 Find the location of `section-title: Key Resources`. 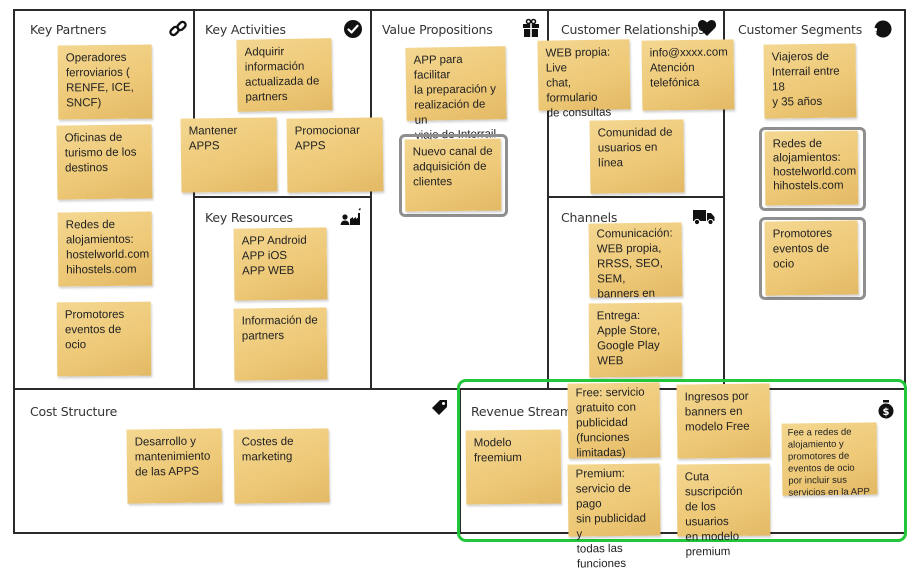

section-title: Key Resources is located at coordinates (249, 217).